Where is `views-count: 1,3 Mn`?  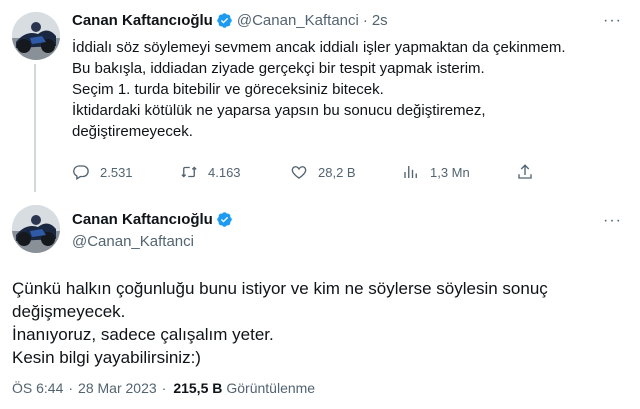 views-count: 1,3 Mn is located at coordinates (450, 172).